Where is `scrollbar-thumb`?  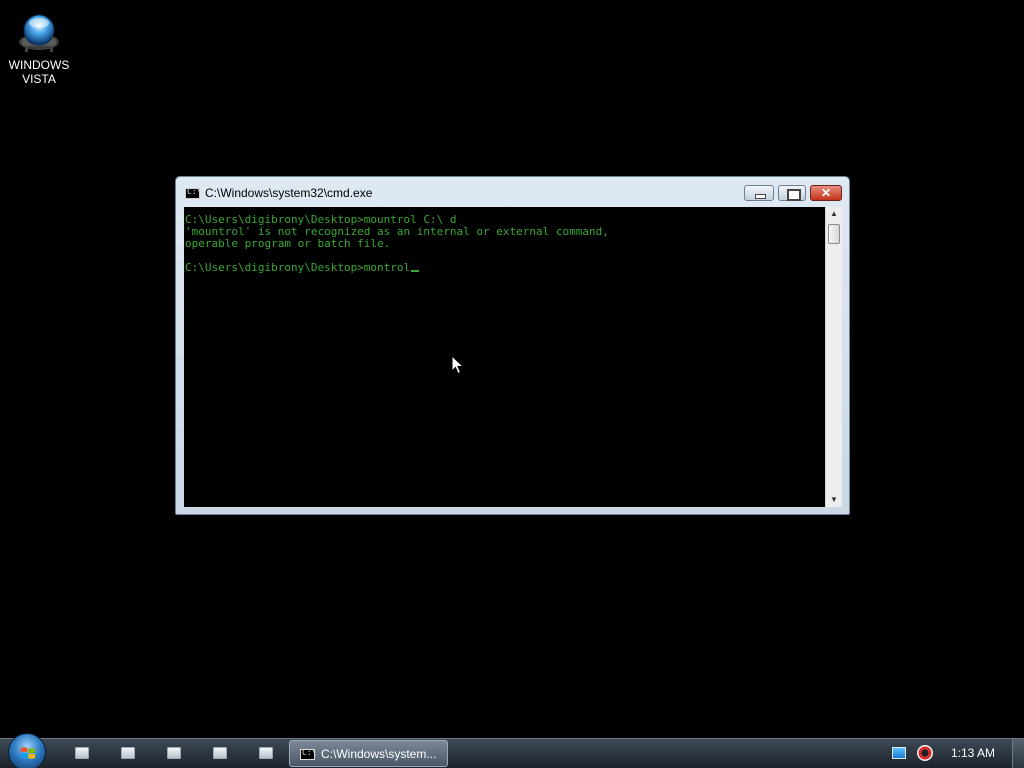
scrollbar-thumb is located at coordinates (834, 234).